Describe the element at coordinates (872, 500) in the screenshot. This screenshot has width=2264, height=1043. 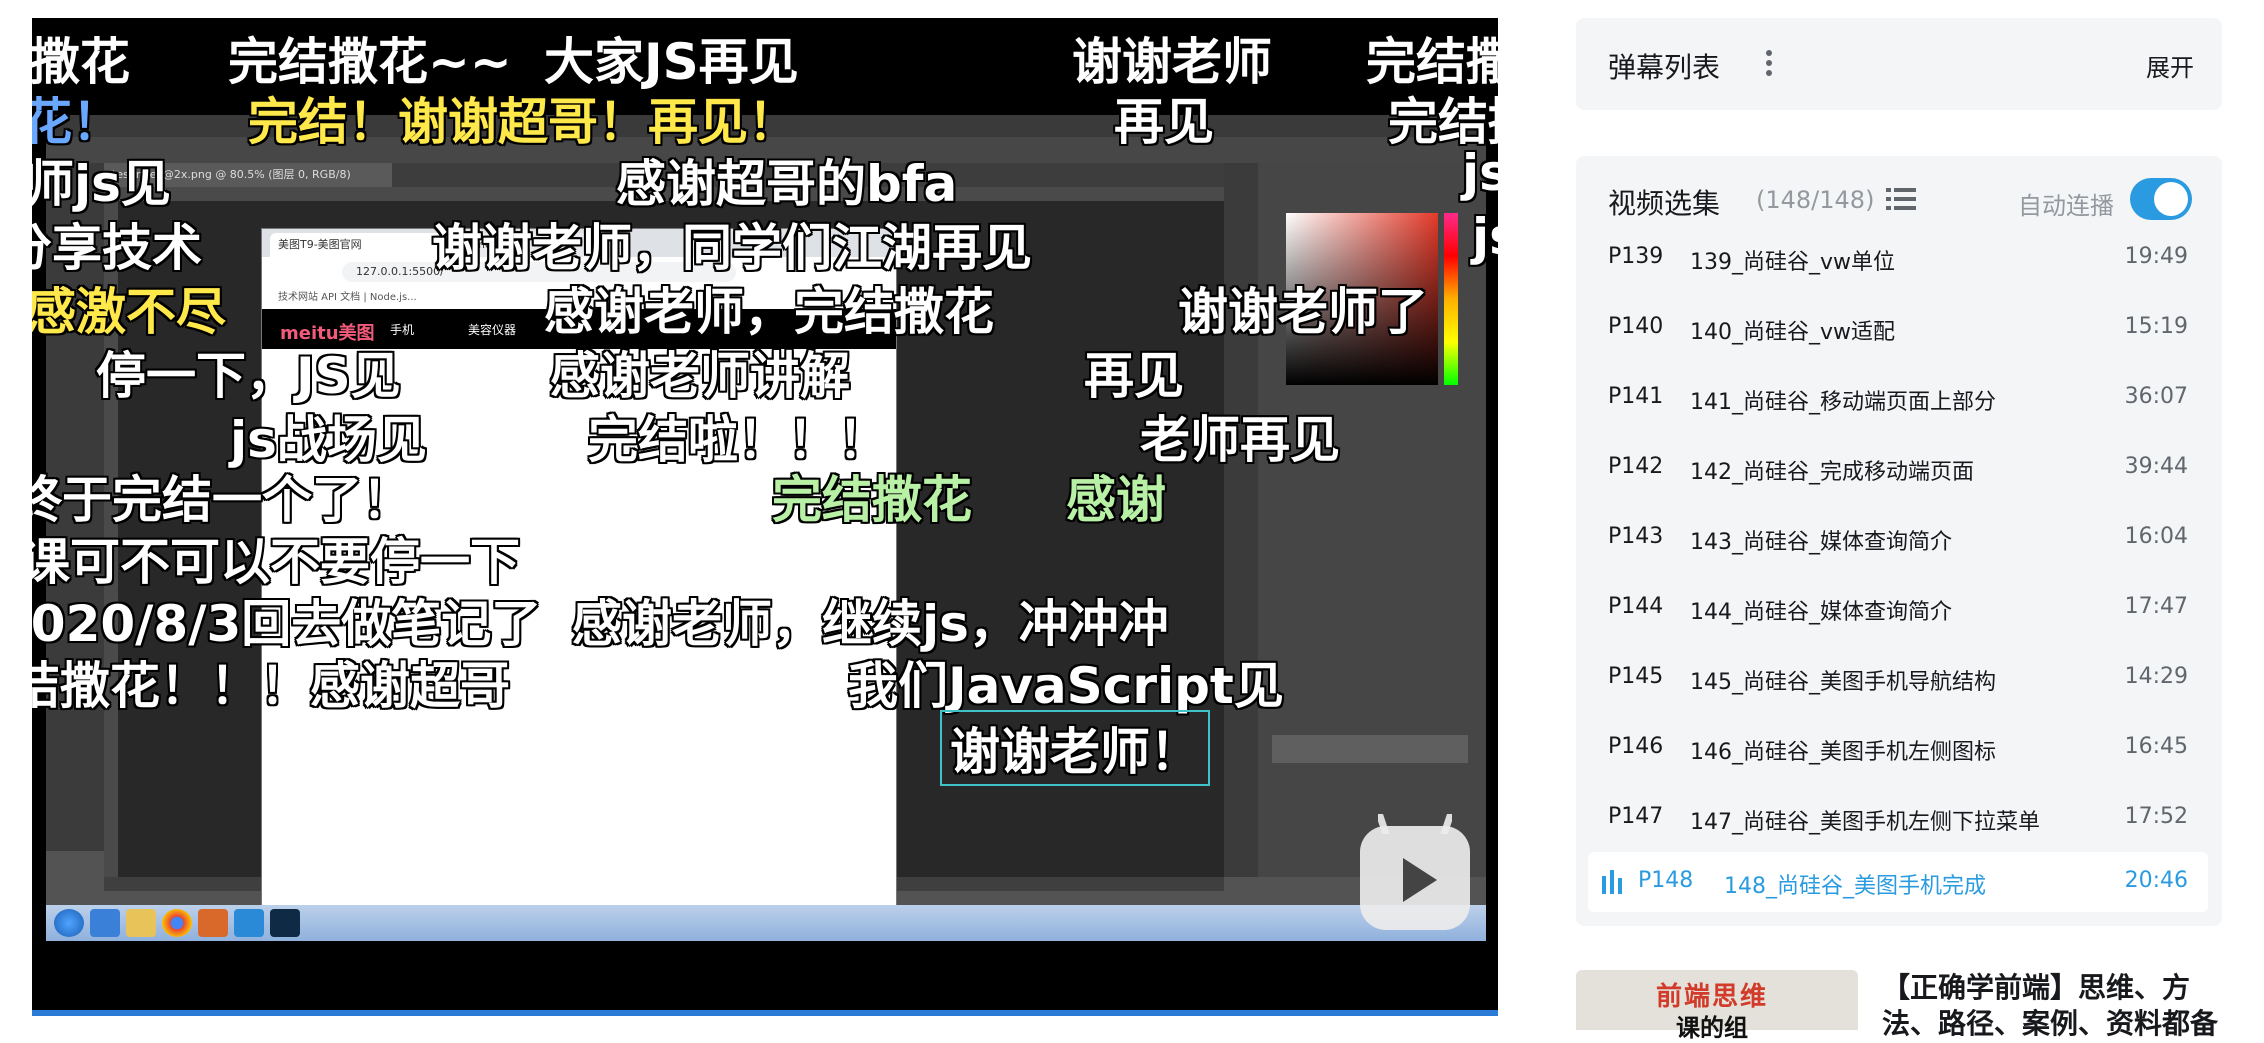
I see `danmaku-comment: 完结撒花` at that location.